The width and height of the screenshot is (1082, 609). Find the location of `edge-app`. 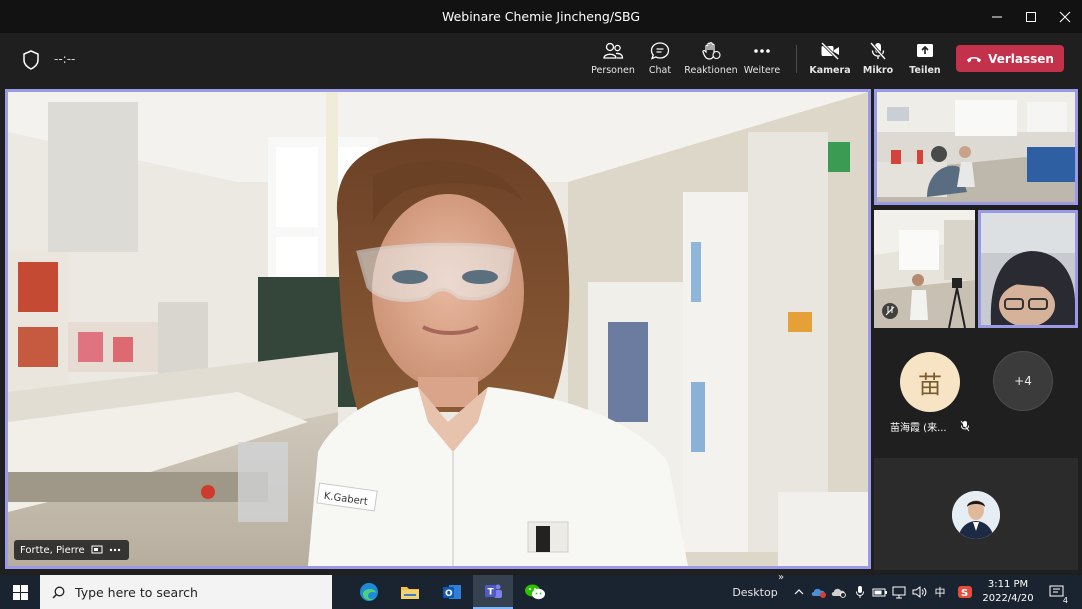

edge-app is located at coordinates (369, 592).